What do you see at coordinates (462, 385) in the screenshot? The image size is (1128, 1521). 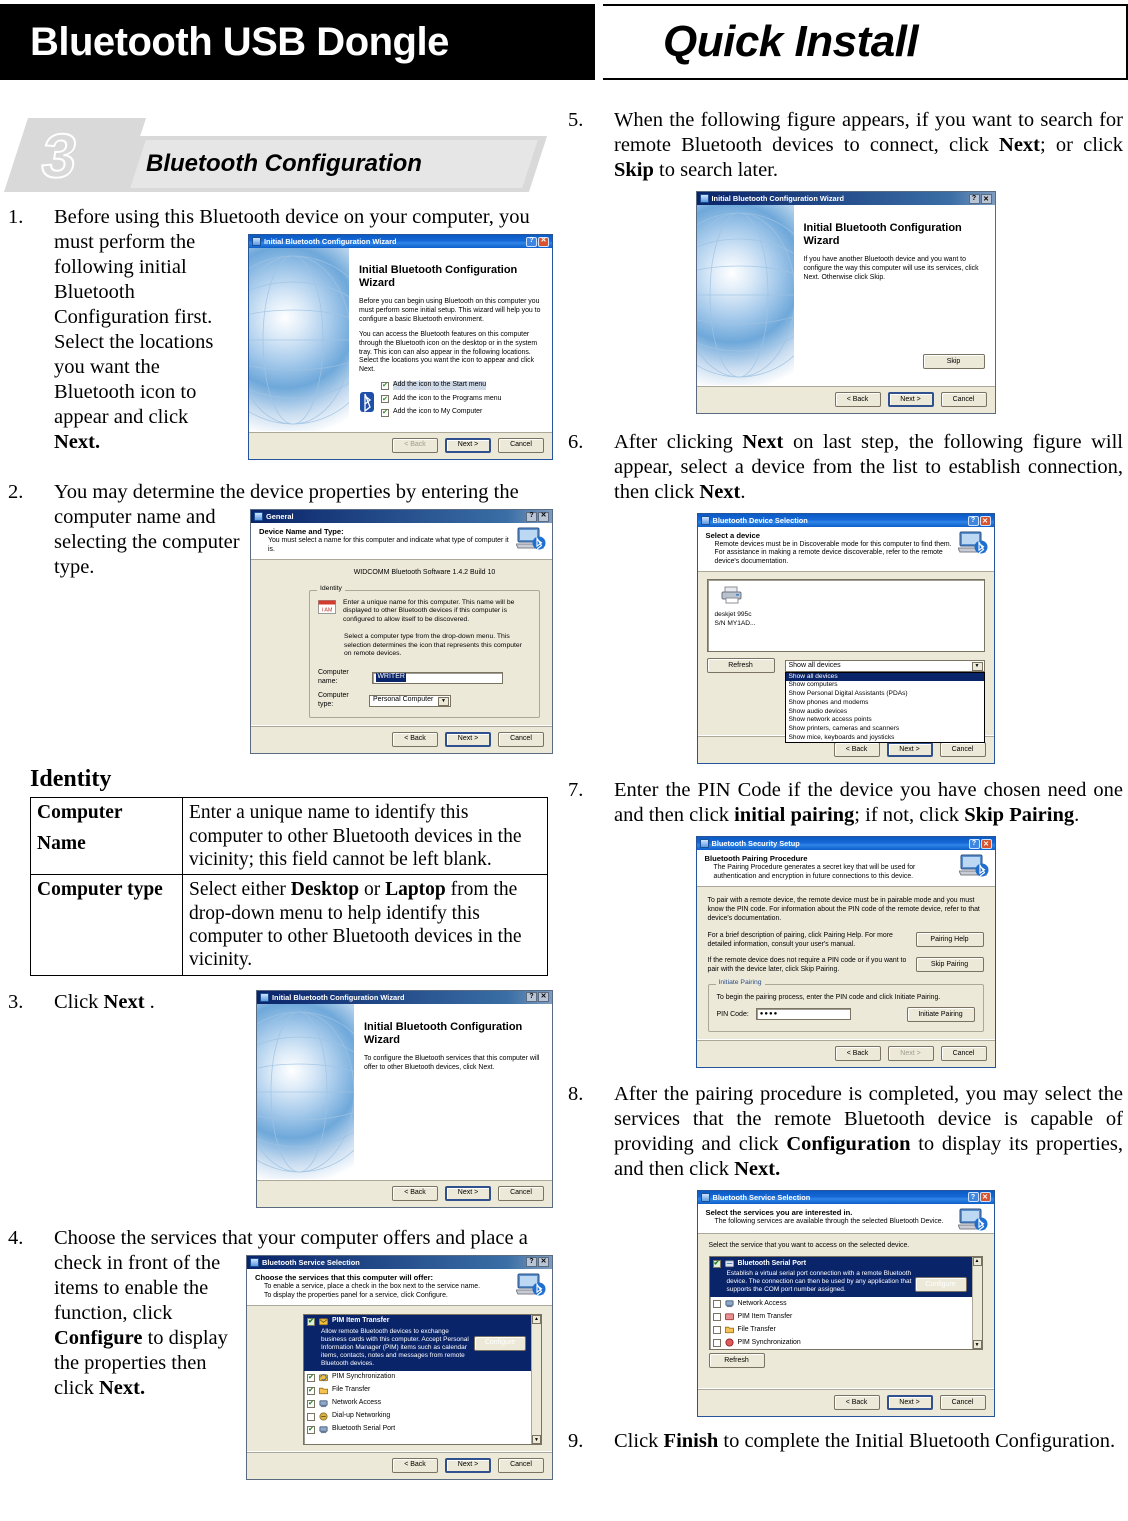 I see `checkbox-row: ✔ Add the icon to the Start menu` at bounding box center [462, 385].